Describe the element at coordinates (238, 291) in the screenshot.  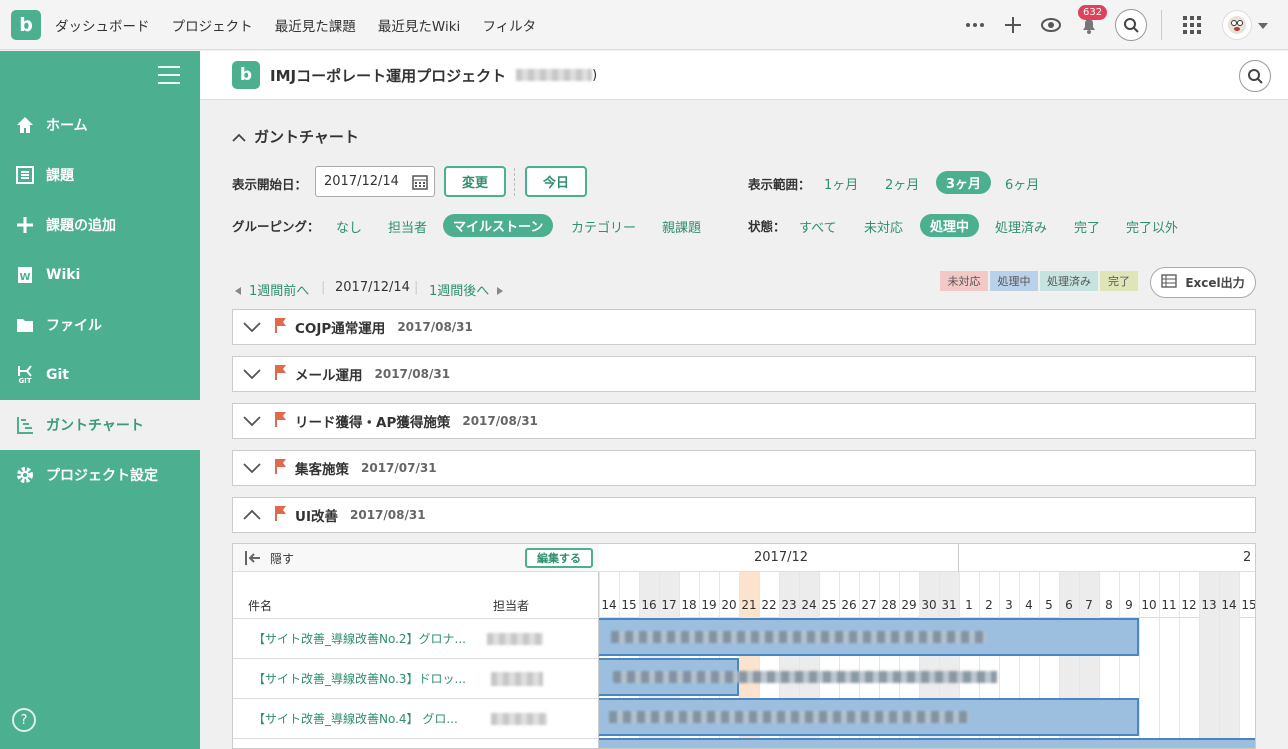
I see `prev-arrow-icon` at that location.